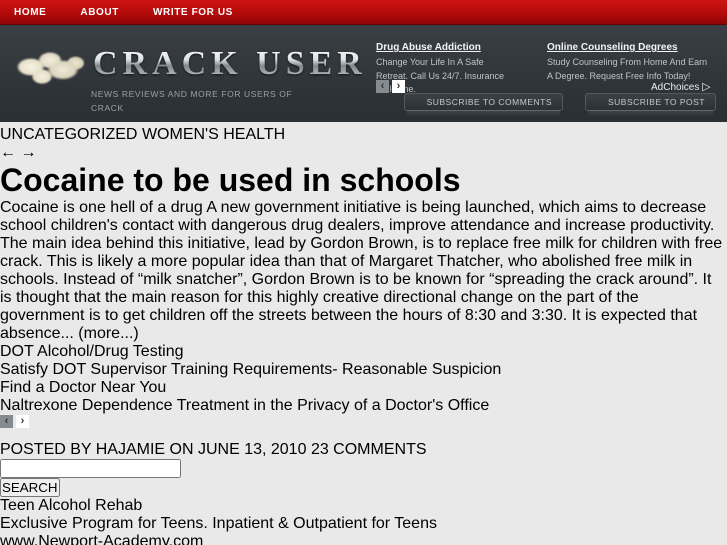  I want to click on header-adchoices-link: AdChoices ▷, so click(681, 86).